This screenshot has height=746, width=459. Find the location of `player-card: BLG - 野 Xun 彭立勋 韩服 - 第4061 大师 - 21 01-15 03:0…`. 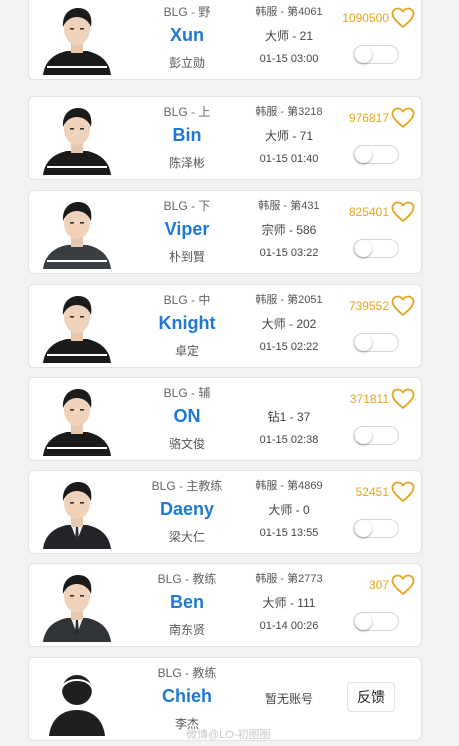

player-card: BLG - 野 Xun 彭立勋 韩服 - 第4061 大师 - 21 01-15 03:0… is located at coordinates (225, 40).